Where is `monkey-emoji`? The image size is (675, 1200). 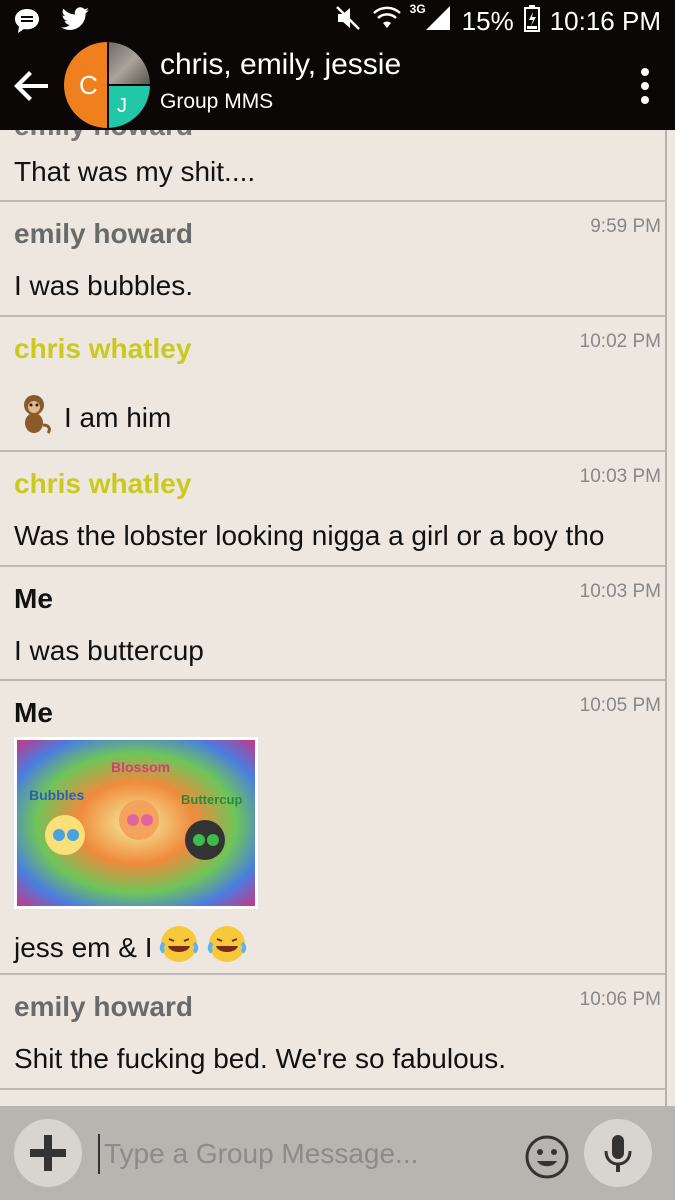 monkey-emoji is located at coordinates (34, 417).